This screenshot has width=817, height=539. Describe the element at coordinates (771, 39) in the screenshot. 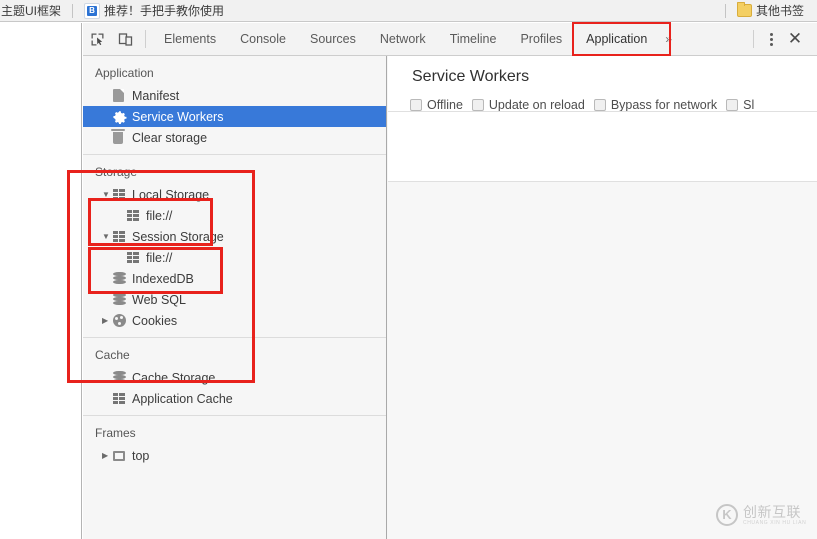

I see `kebab-menu-icon` at that location.